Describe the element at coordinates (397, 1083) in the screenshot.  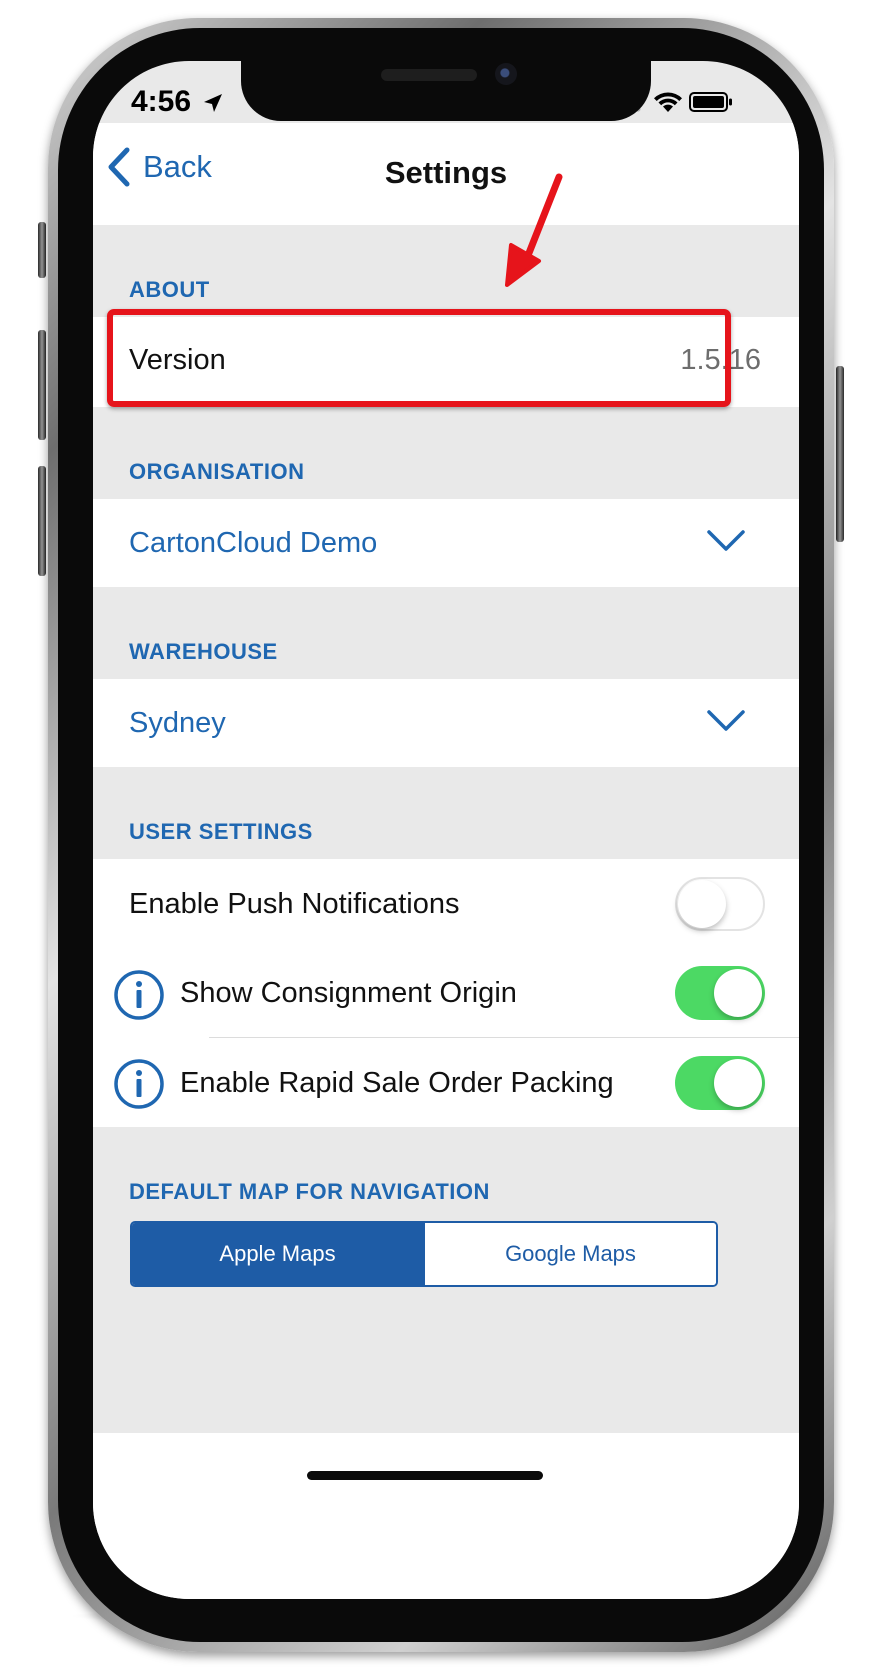
I see `rapid-packing-label: Enable Rapid Sale Order Packing` at that location.